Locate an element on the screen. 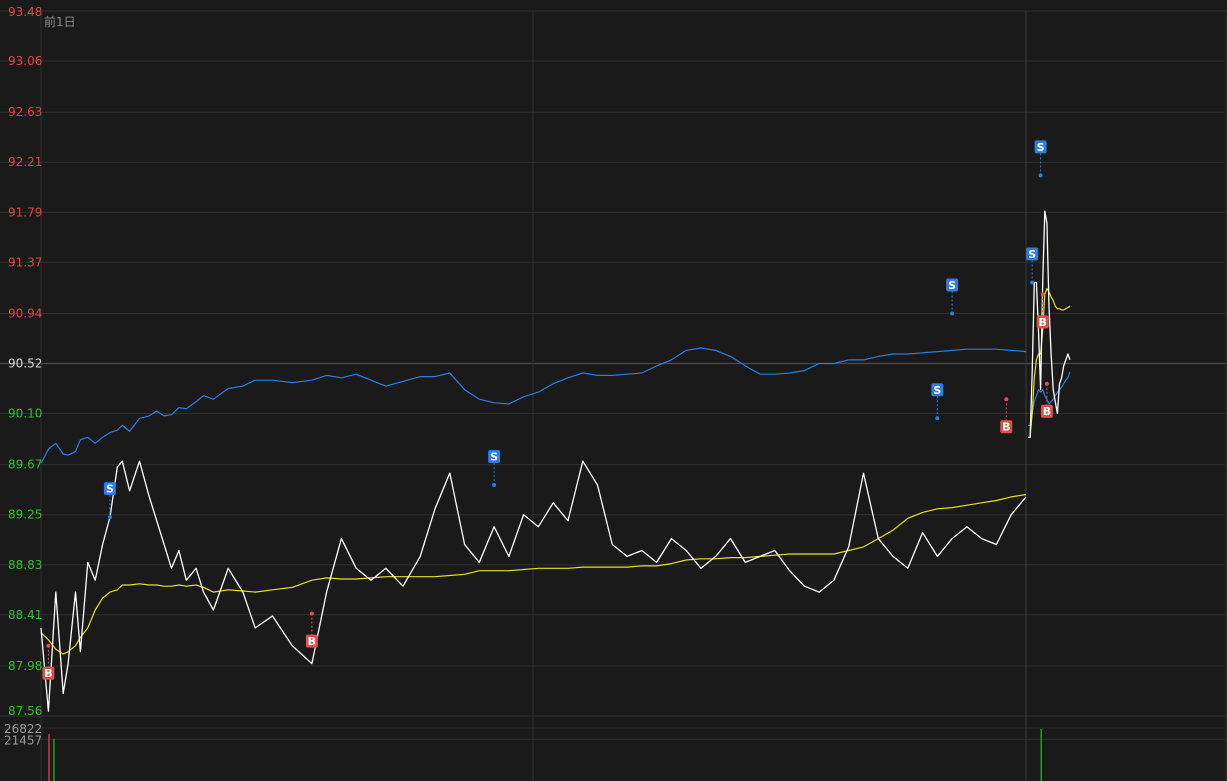 This screenshot has width=1227, height=781. y-tick-label: 92.63 is located at coordinates (25, 112).